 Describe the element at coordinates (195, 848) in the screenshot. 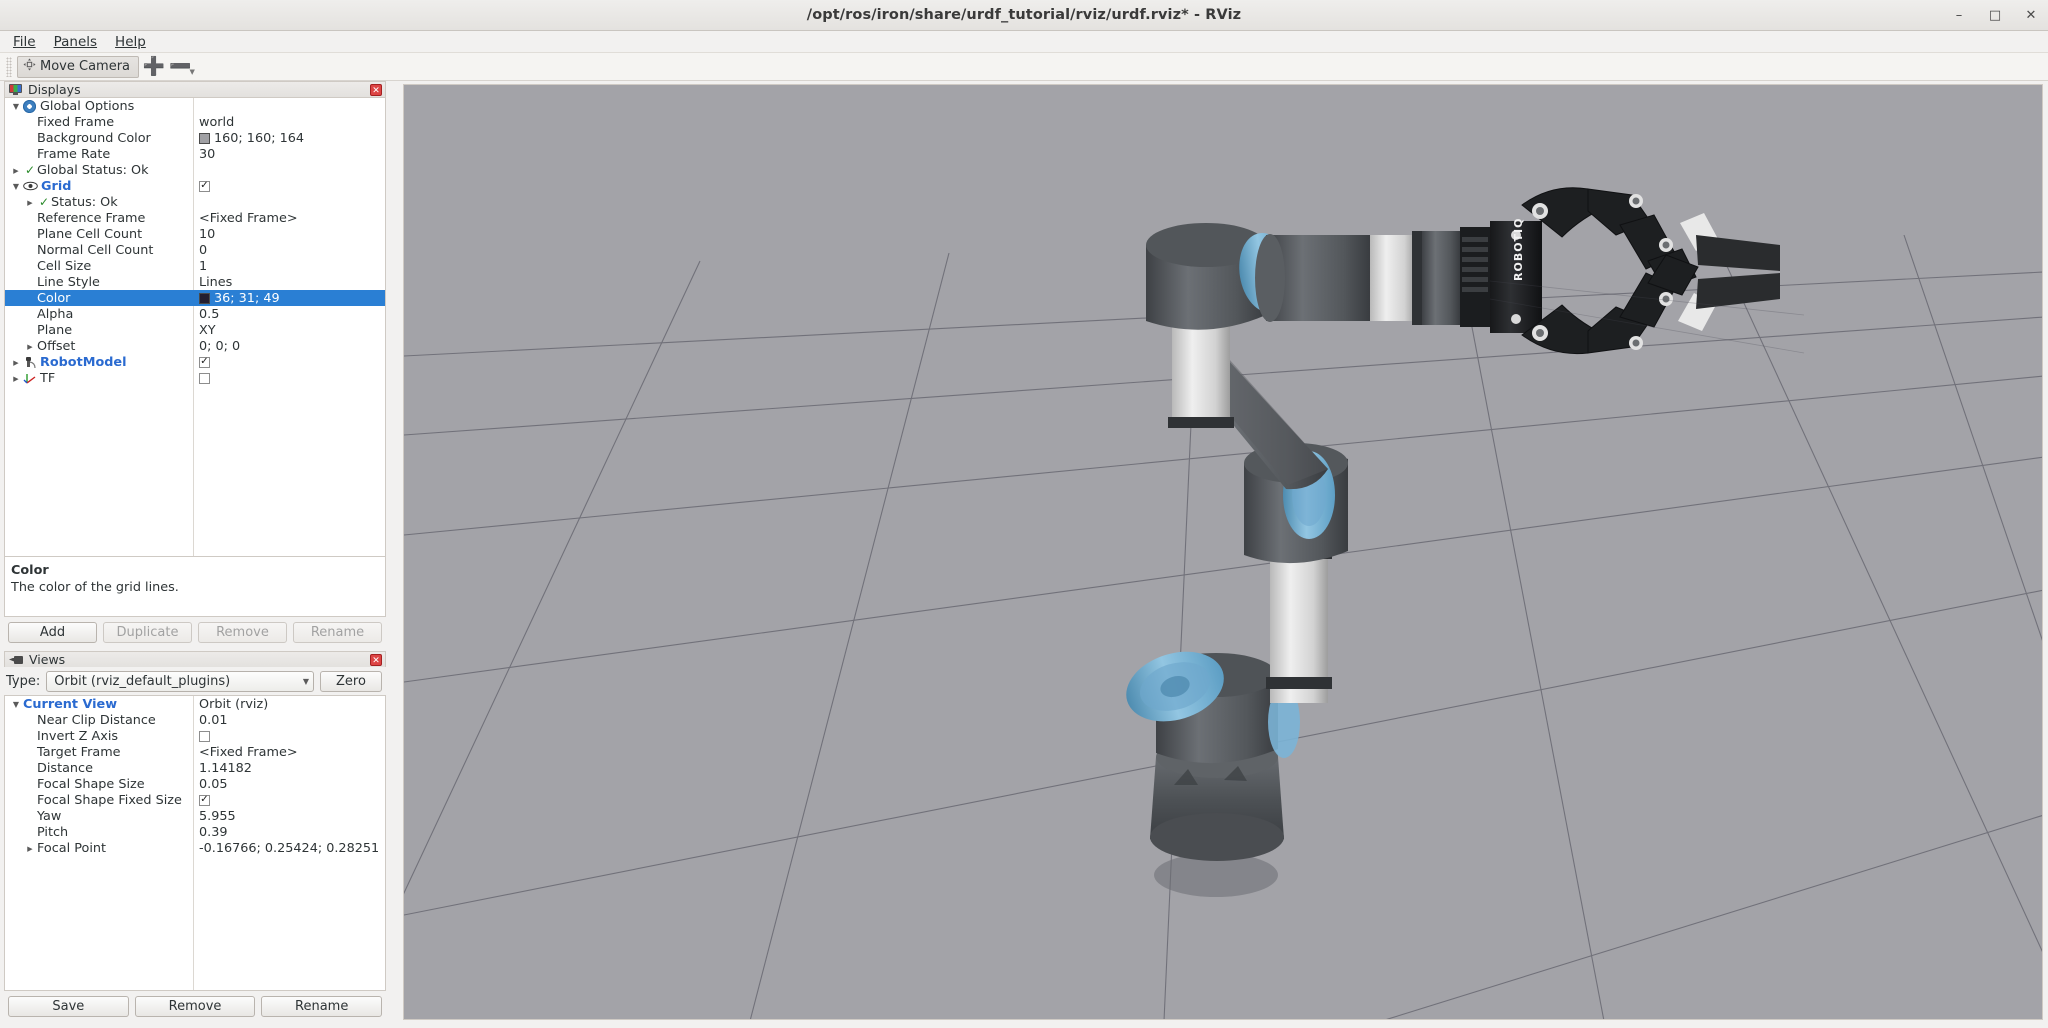

I see `view-row-focal-point: Focal Point -0.16766; 0.25424; 0.28251` at that location.